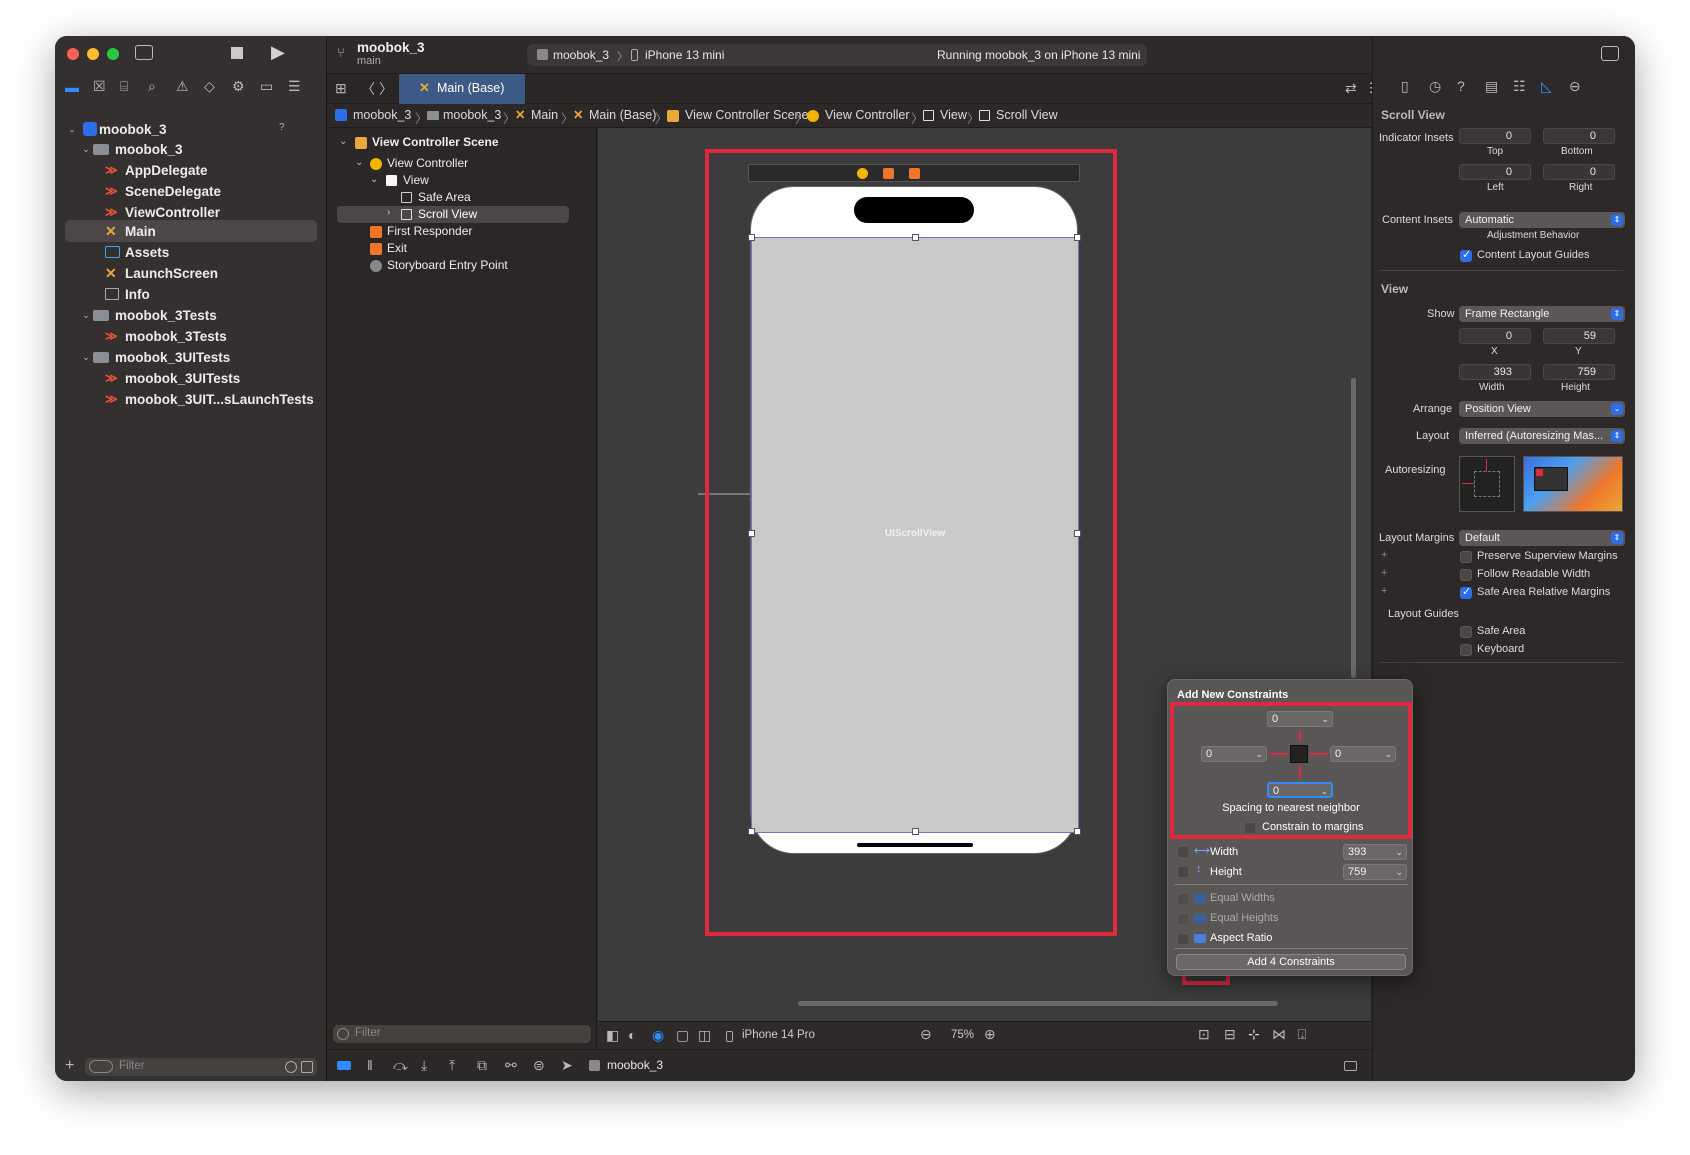  Describe the element at coordinates (1254, 1034) in the screenshot. I see `add-constraints-icon: ⊹` at that location.